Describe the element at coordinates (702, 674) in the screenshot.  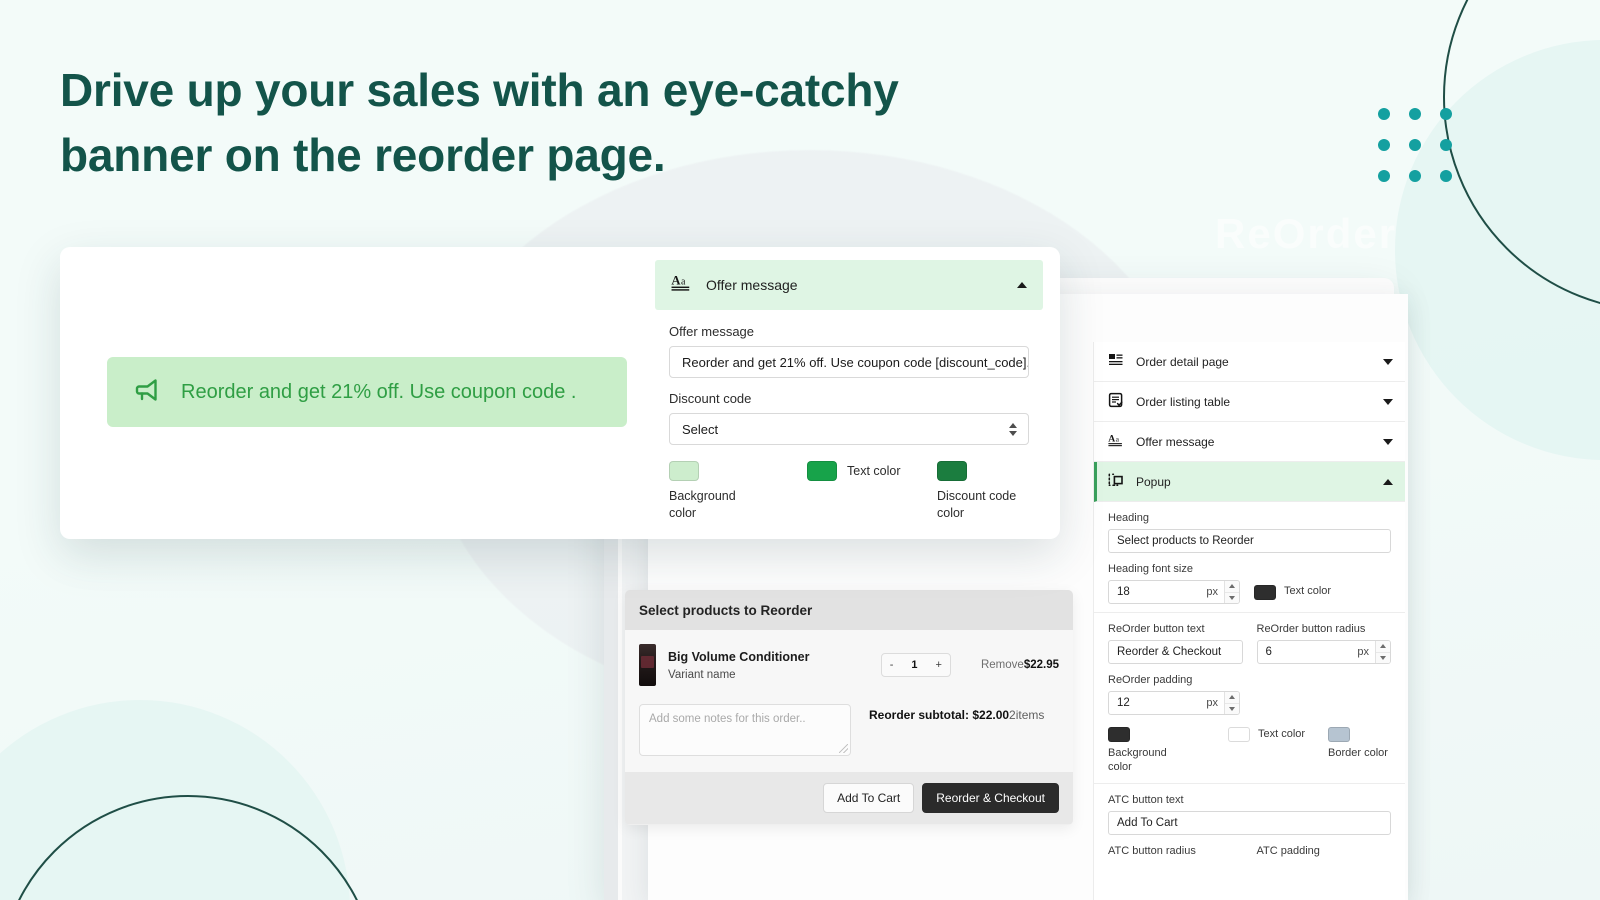
I see `product-variant: Variant name` at that location.